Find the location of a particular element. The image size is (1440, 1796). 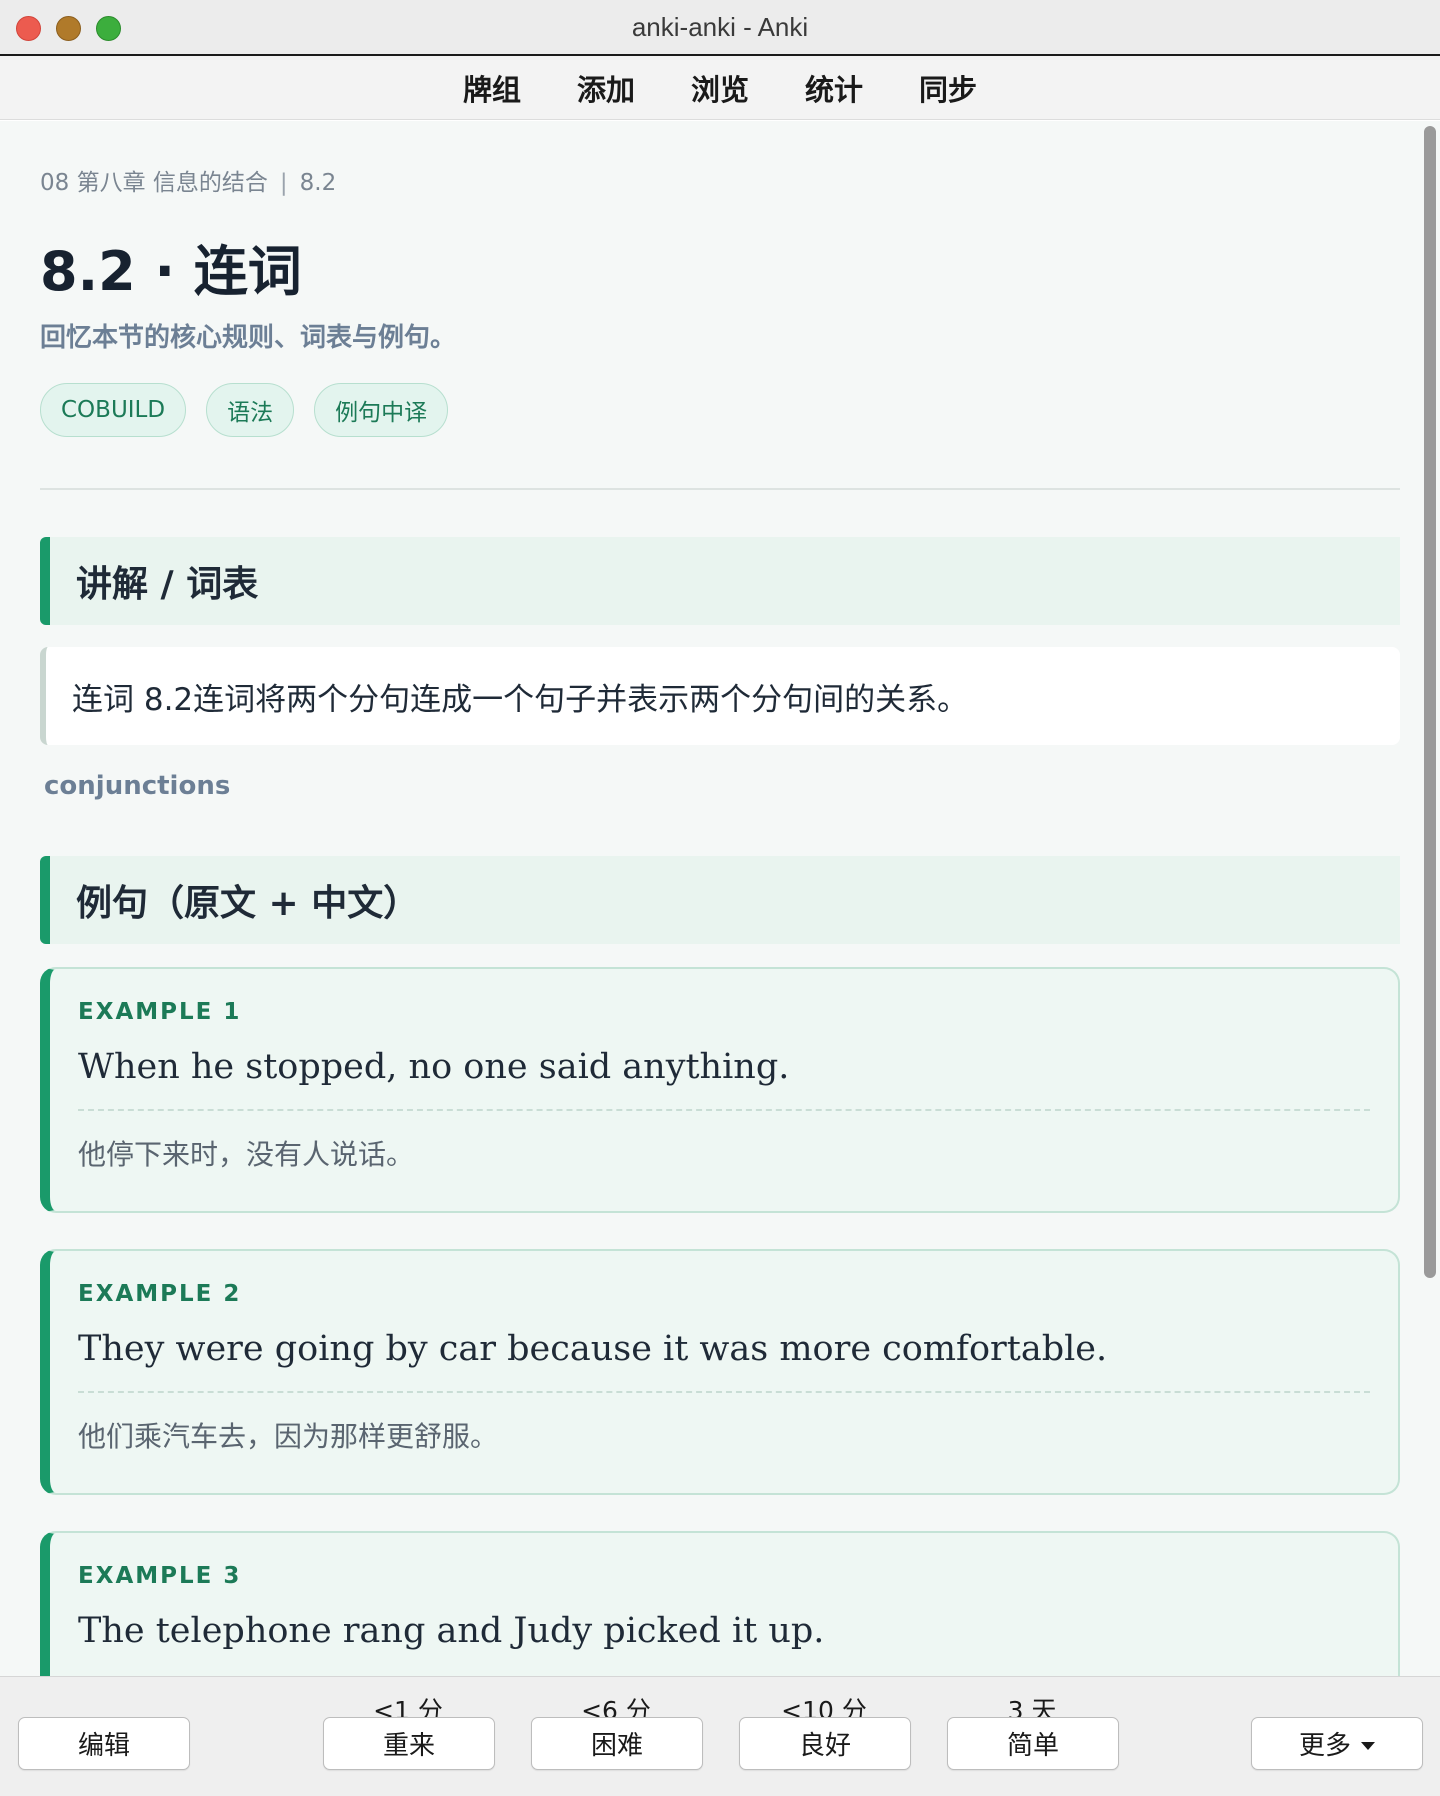

example-chinese: 他停下来时，没有人说话。 is located at coordinates (246, 1154).